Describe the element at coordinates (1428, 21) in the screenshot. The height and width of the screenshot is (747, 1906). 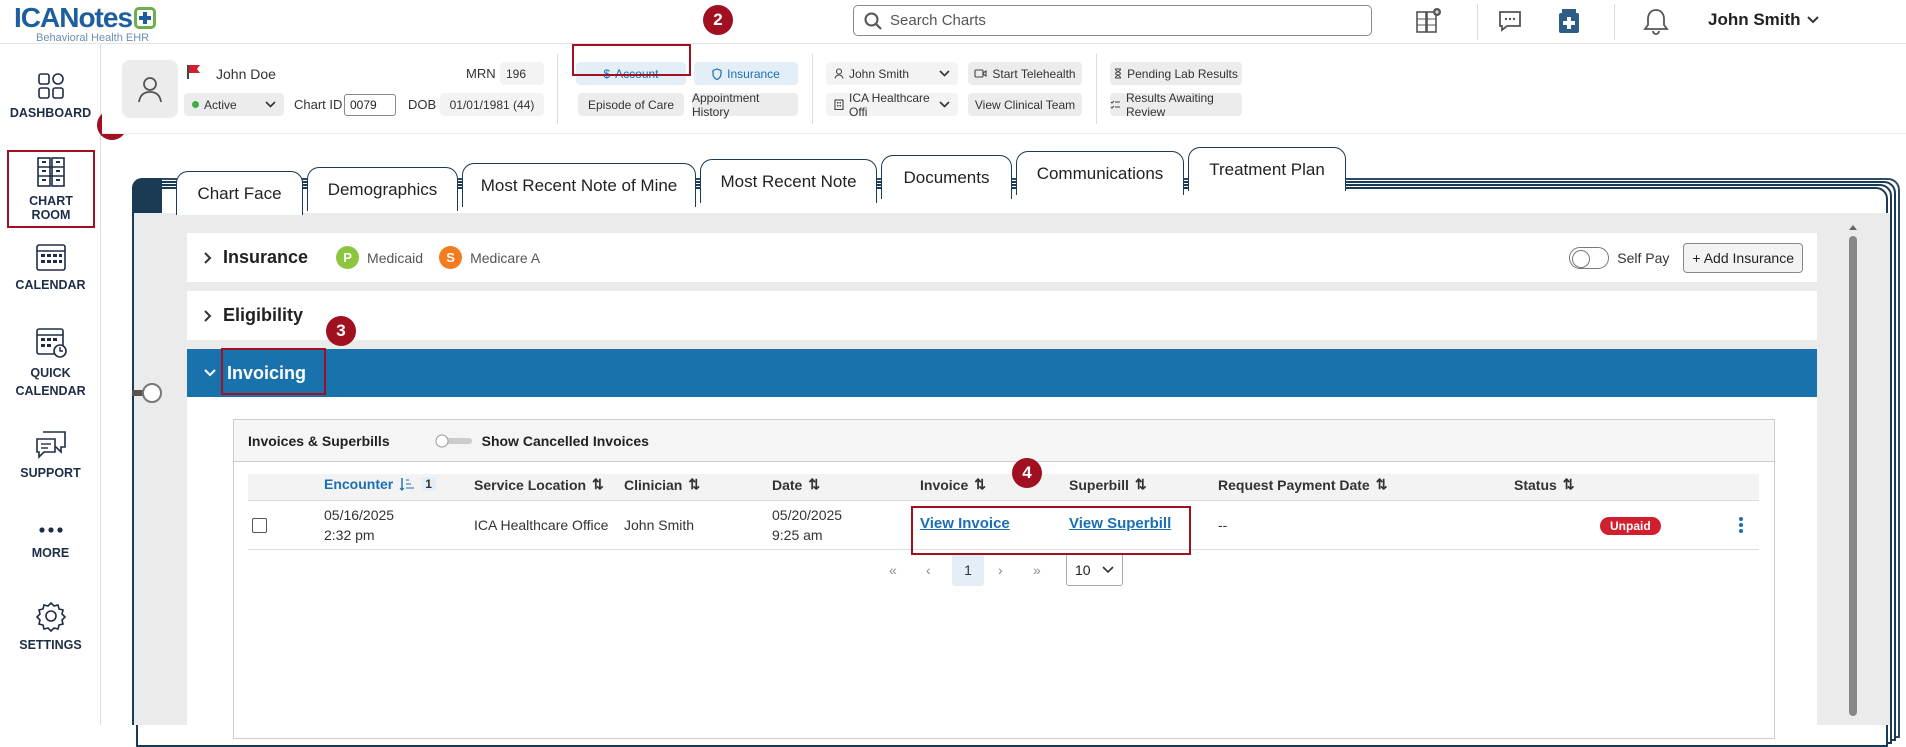
I see `chart-room-plus-icon` at that location.